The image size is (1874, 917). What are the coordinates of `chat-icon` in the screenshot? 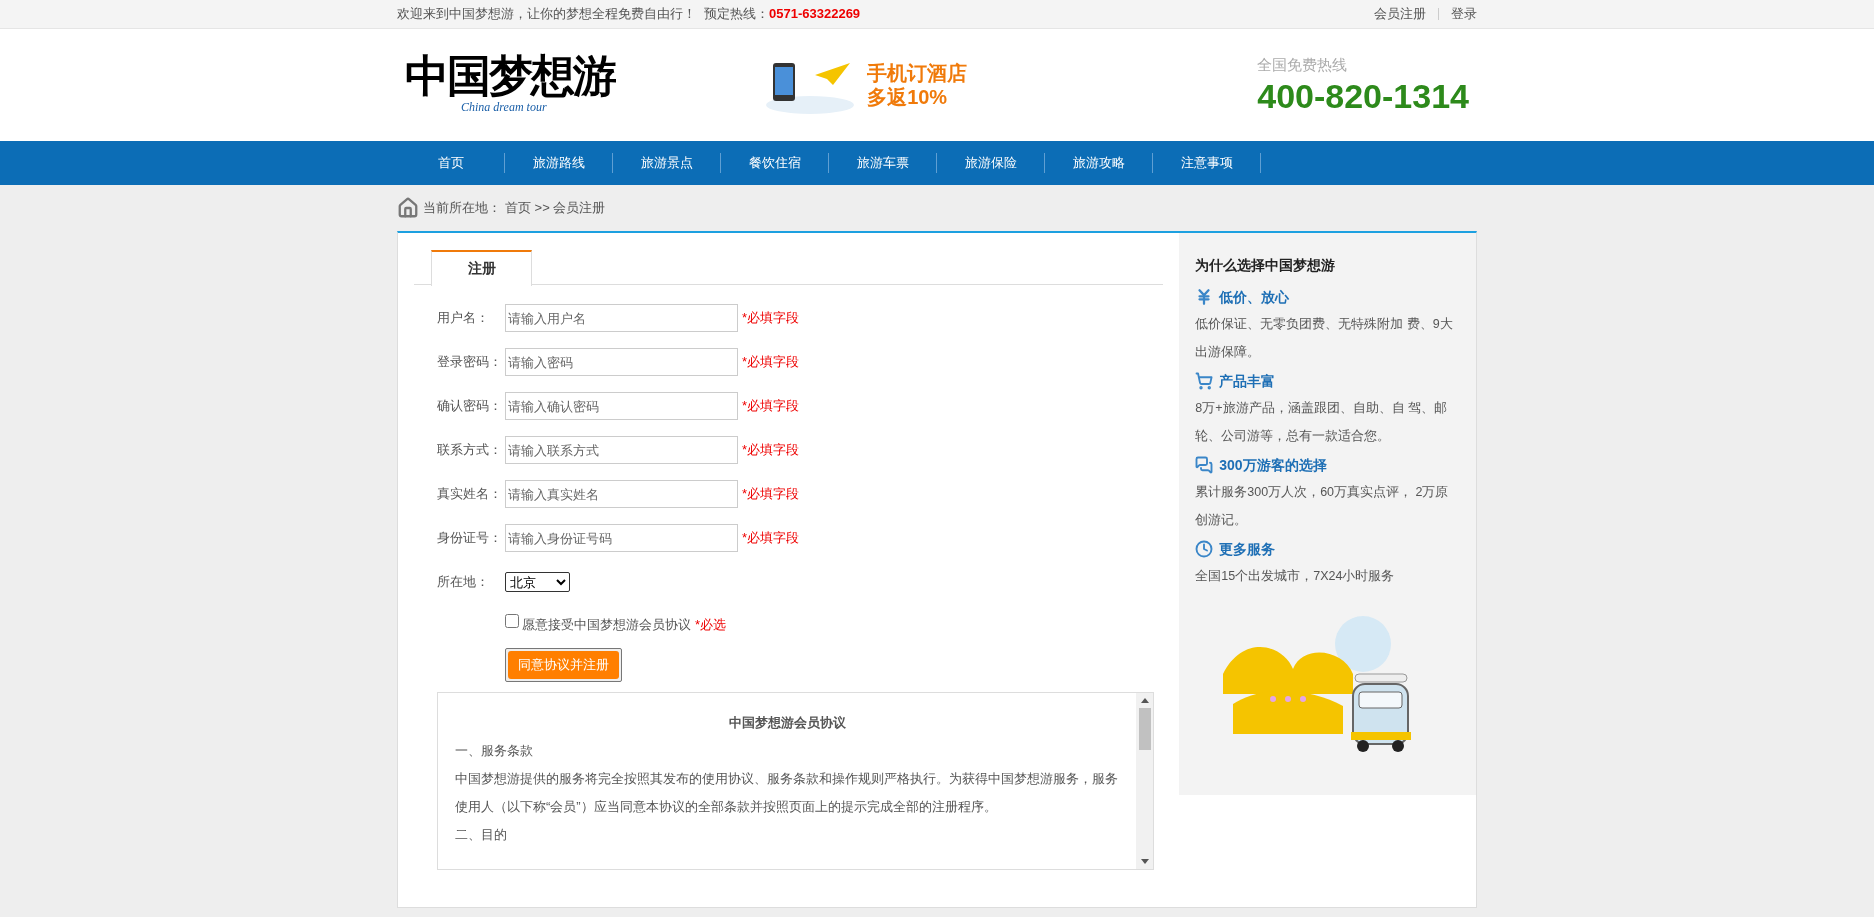 It's located at (1204, 465).